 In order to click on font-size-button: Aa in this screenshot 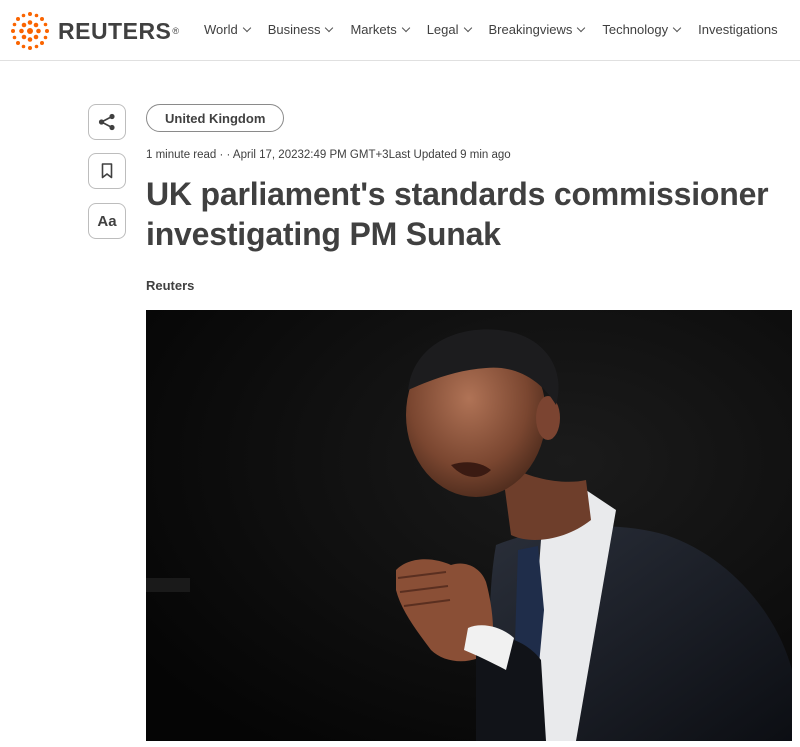, I will do `click(107, 221)`.